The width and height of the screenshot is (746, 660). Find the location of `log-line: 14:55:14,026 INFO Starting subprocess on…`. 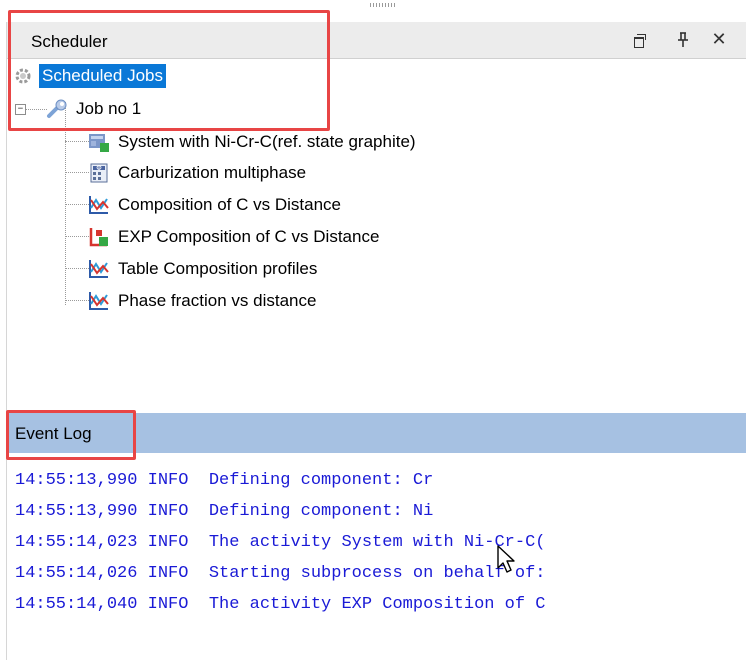

log-line: 14:55:14,026 INFO Starting subprocess on… is located at coordinates (280, 573).